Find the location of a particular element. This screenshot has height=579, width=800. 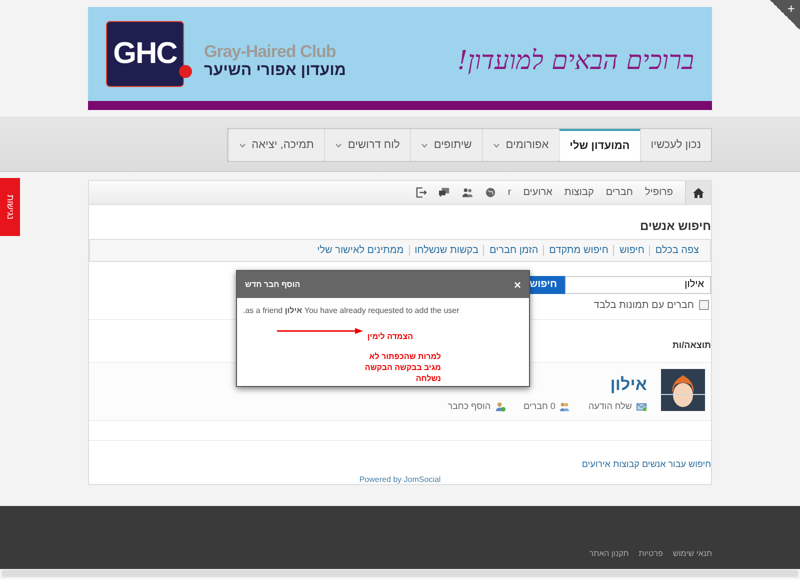

sub-menu-link: בקשות שנשלחו is located at coordinates (446, 250).